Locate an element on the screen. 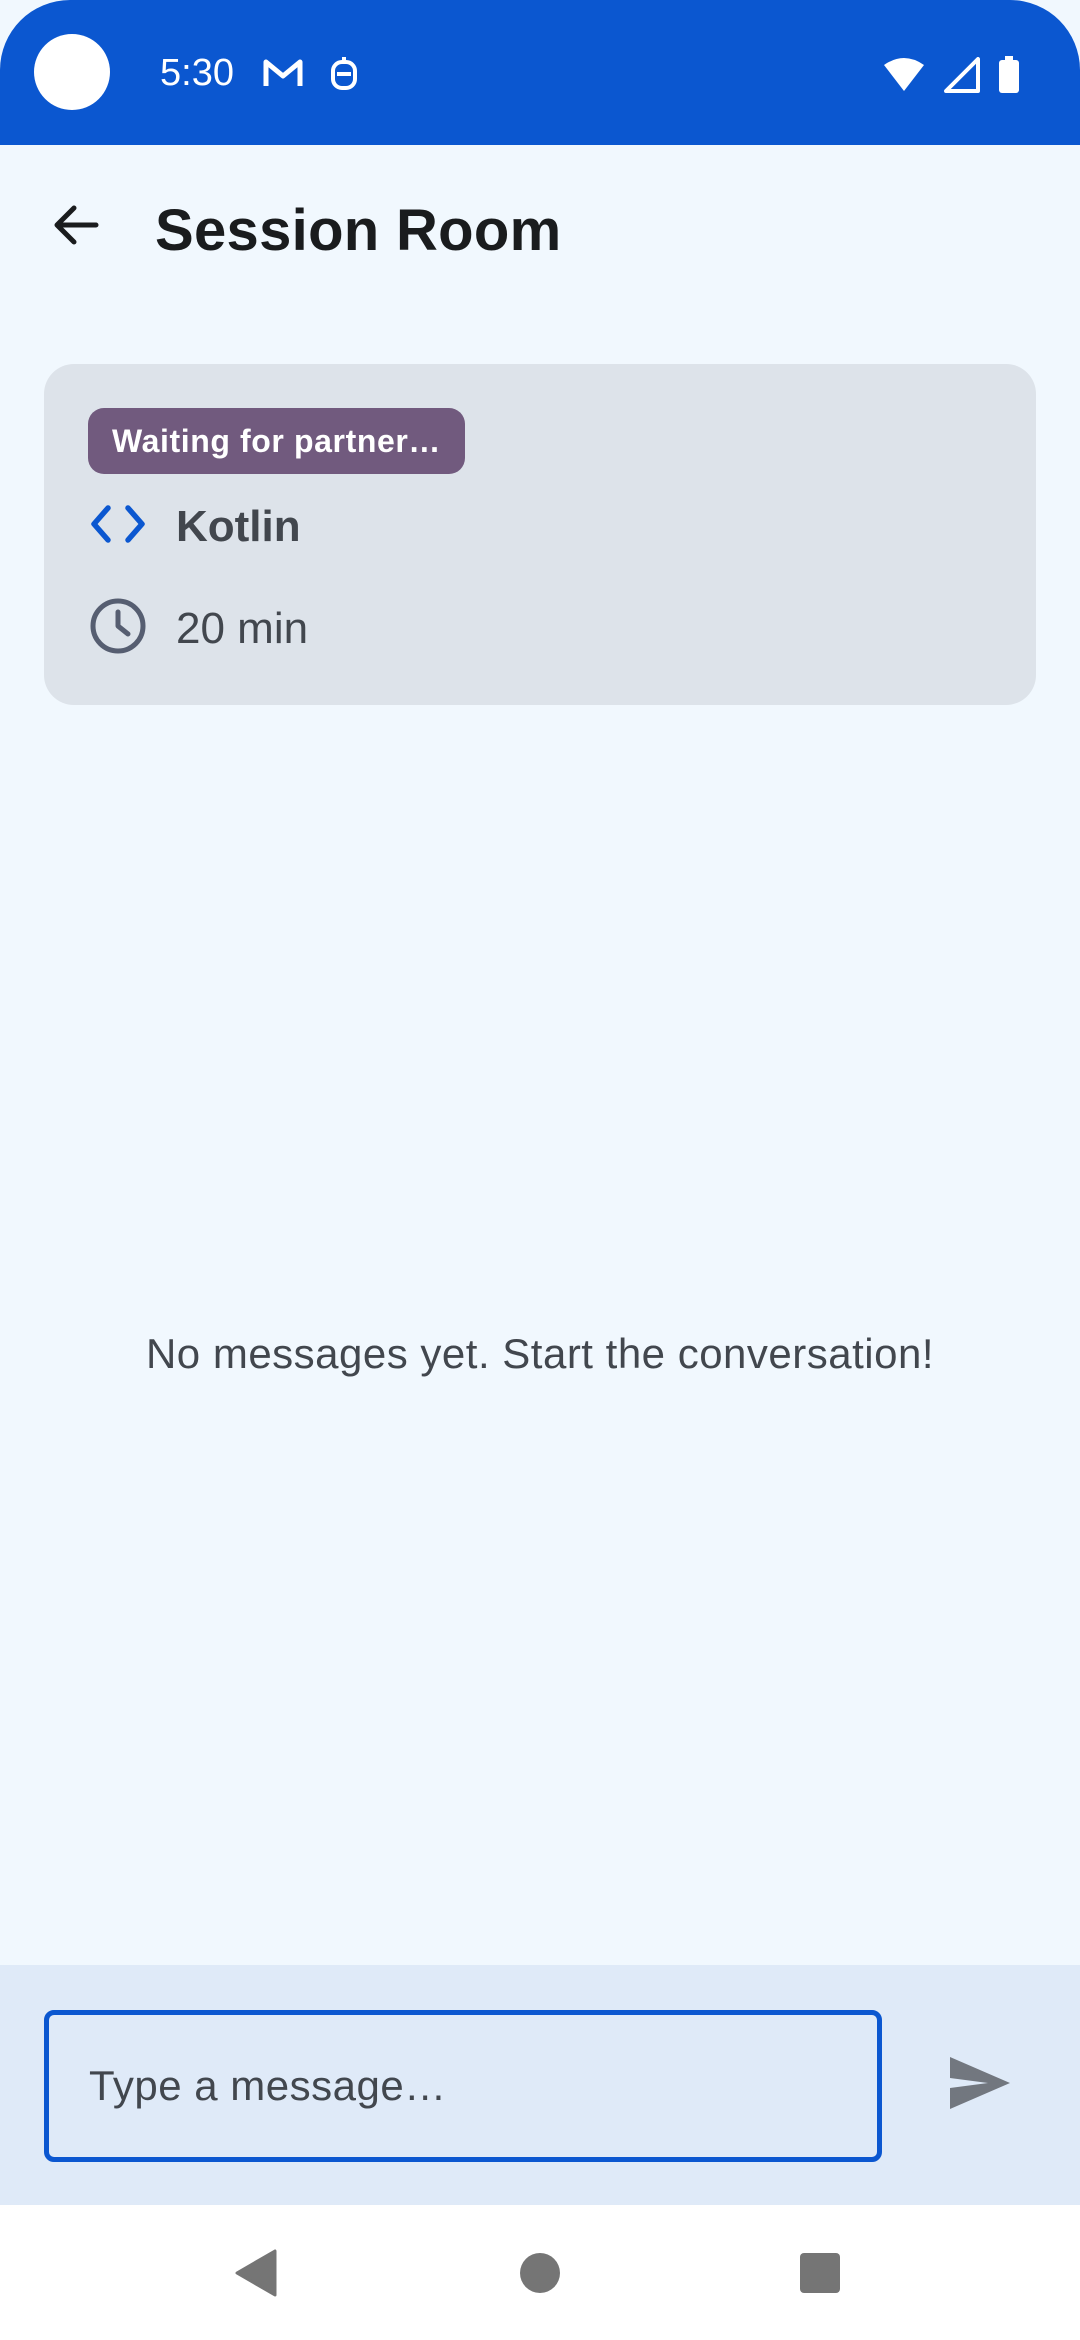 The width and height of the screenshot is (1080, 2340). nav-home-button is located at coordinates (540, 2275).